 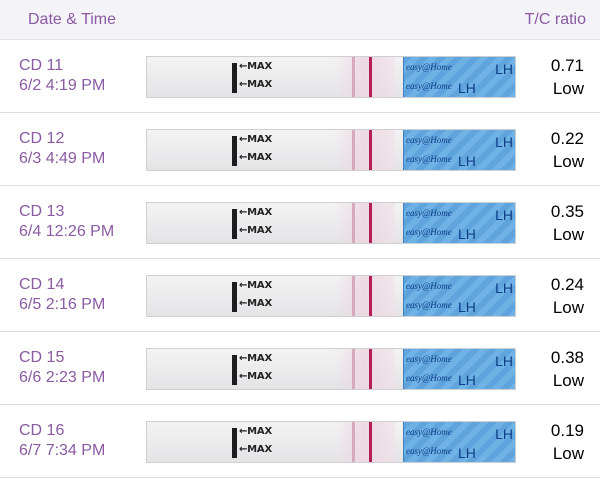 What do you see at coordinates (42, 284) in the screenshot?
I see `cycle-day-label: CD 14` at bounding box center [42, 284].